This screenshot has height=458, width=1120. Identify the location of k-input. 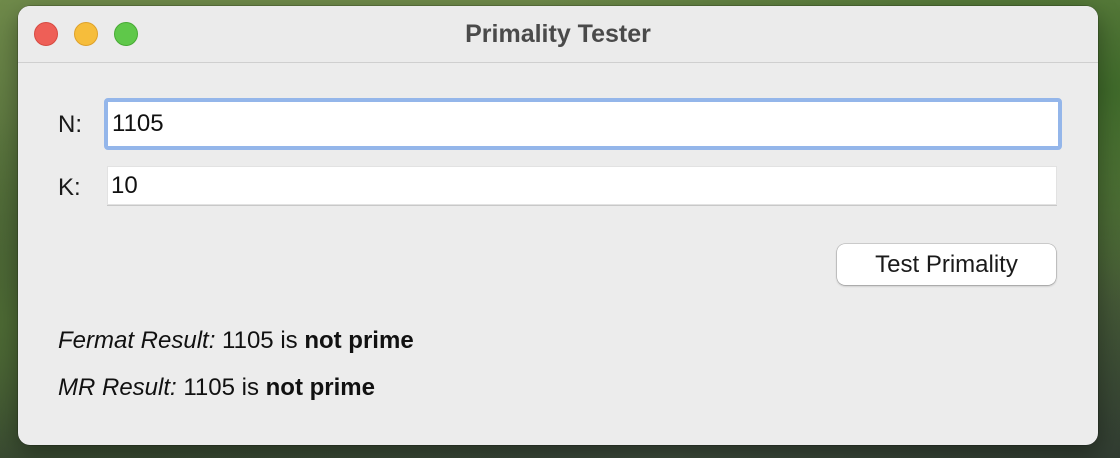
(582, 186).